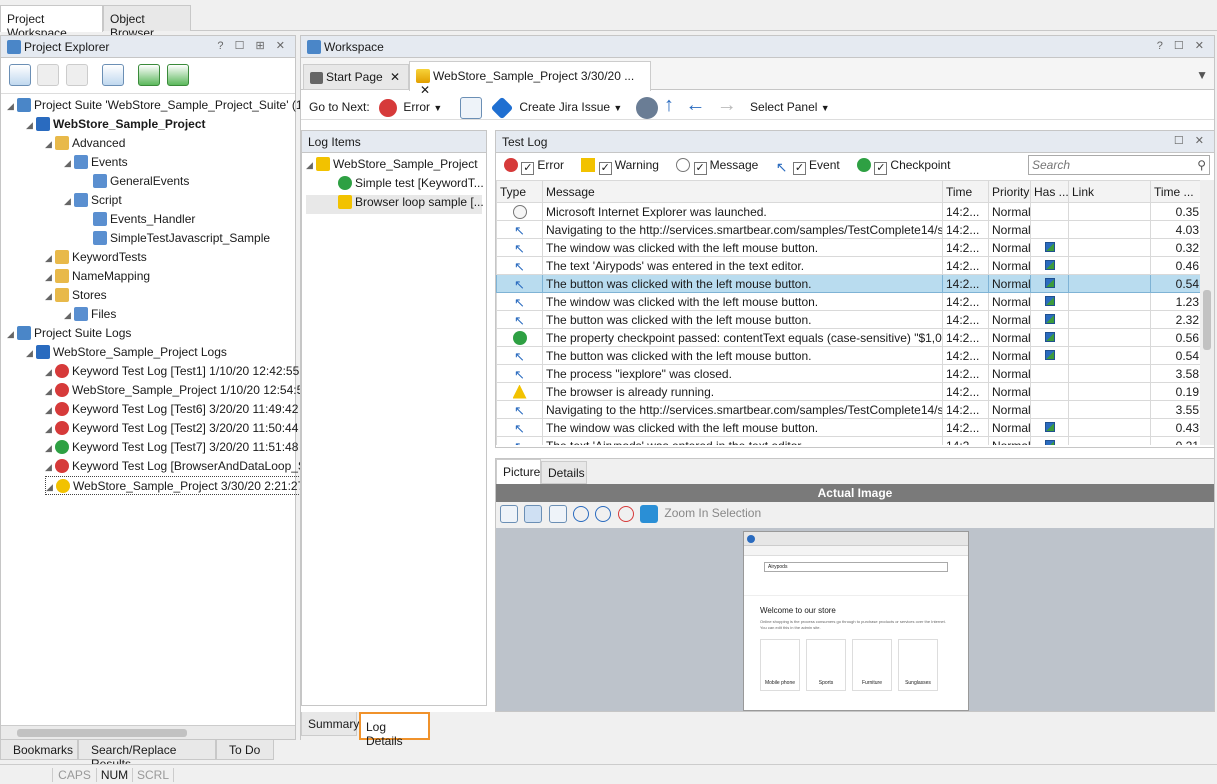  I want to click on column-header: Time, so click(965, 191).